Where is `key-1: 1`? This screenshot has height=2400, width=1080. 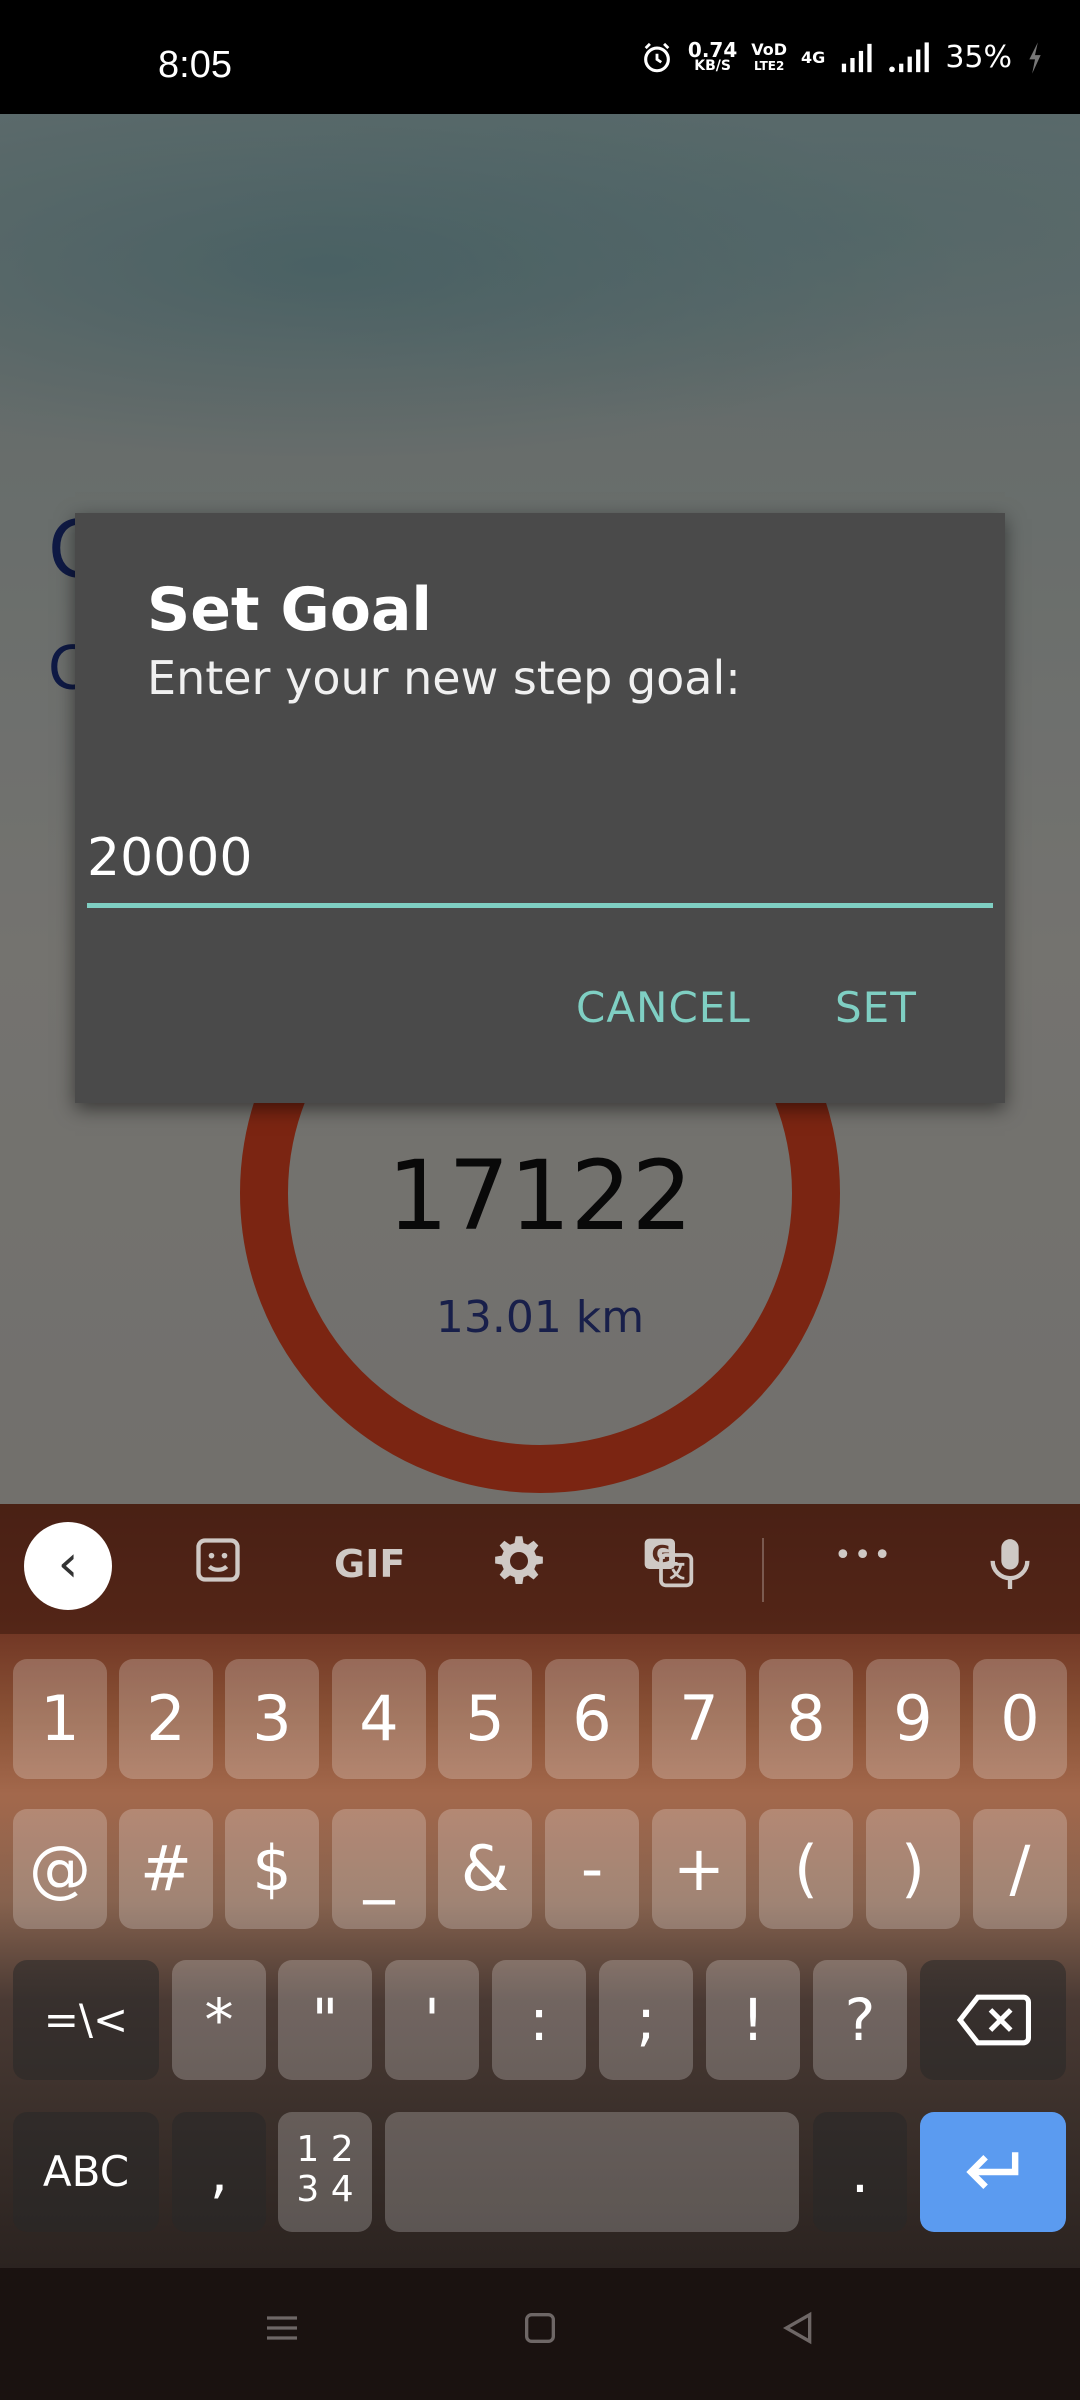 key-1: 1 is located at coordinates (60, 1719).